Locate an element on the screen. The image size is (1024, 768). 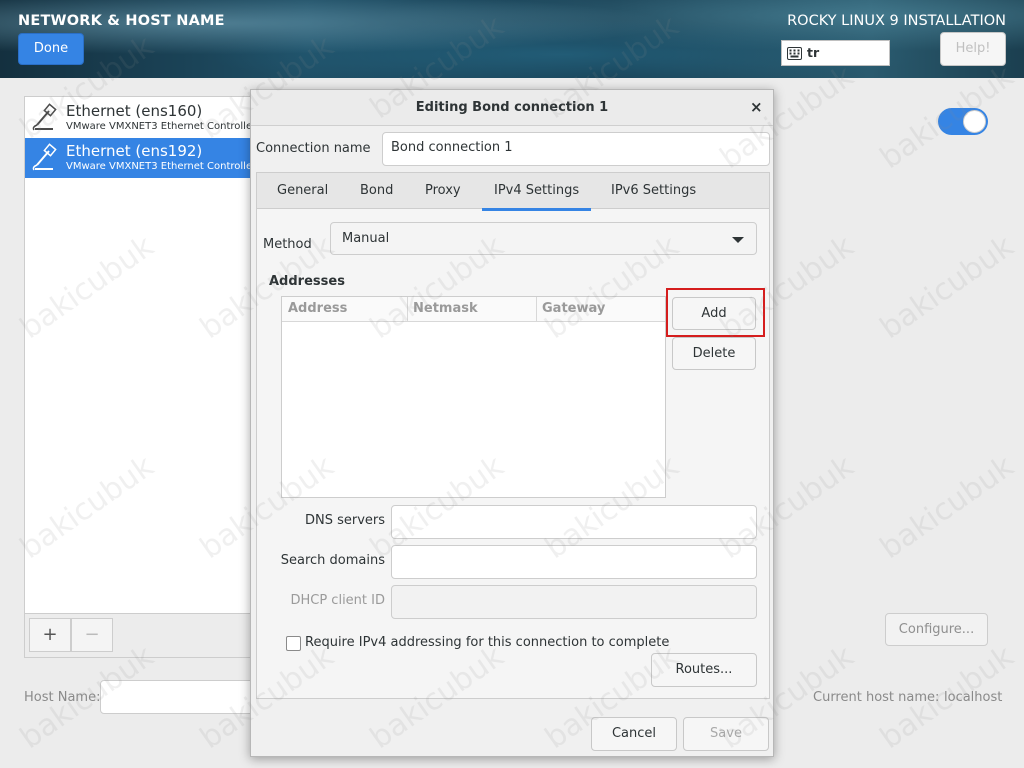
add-device-button: + is located at coordinates (50, 635).